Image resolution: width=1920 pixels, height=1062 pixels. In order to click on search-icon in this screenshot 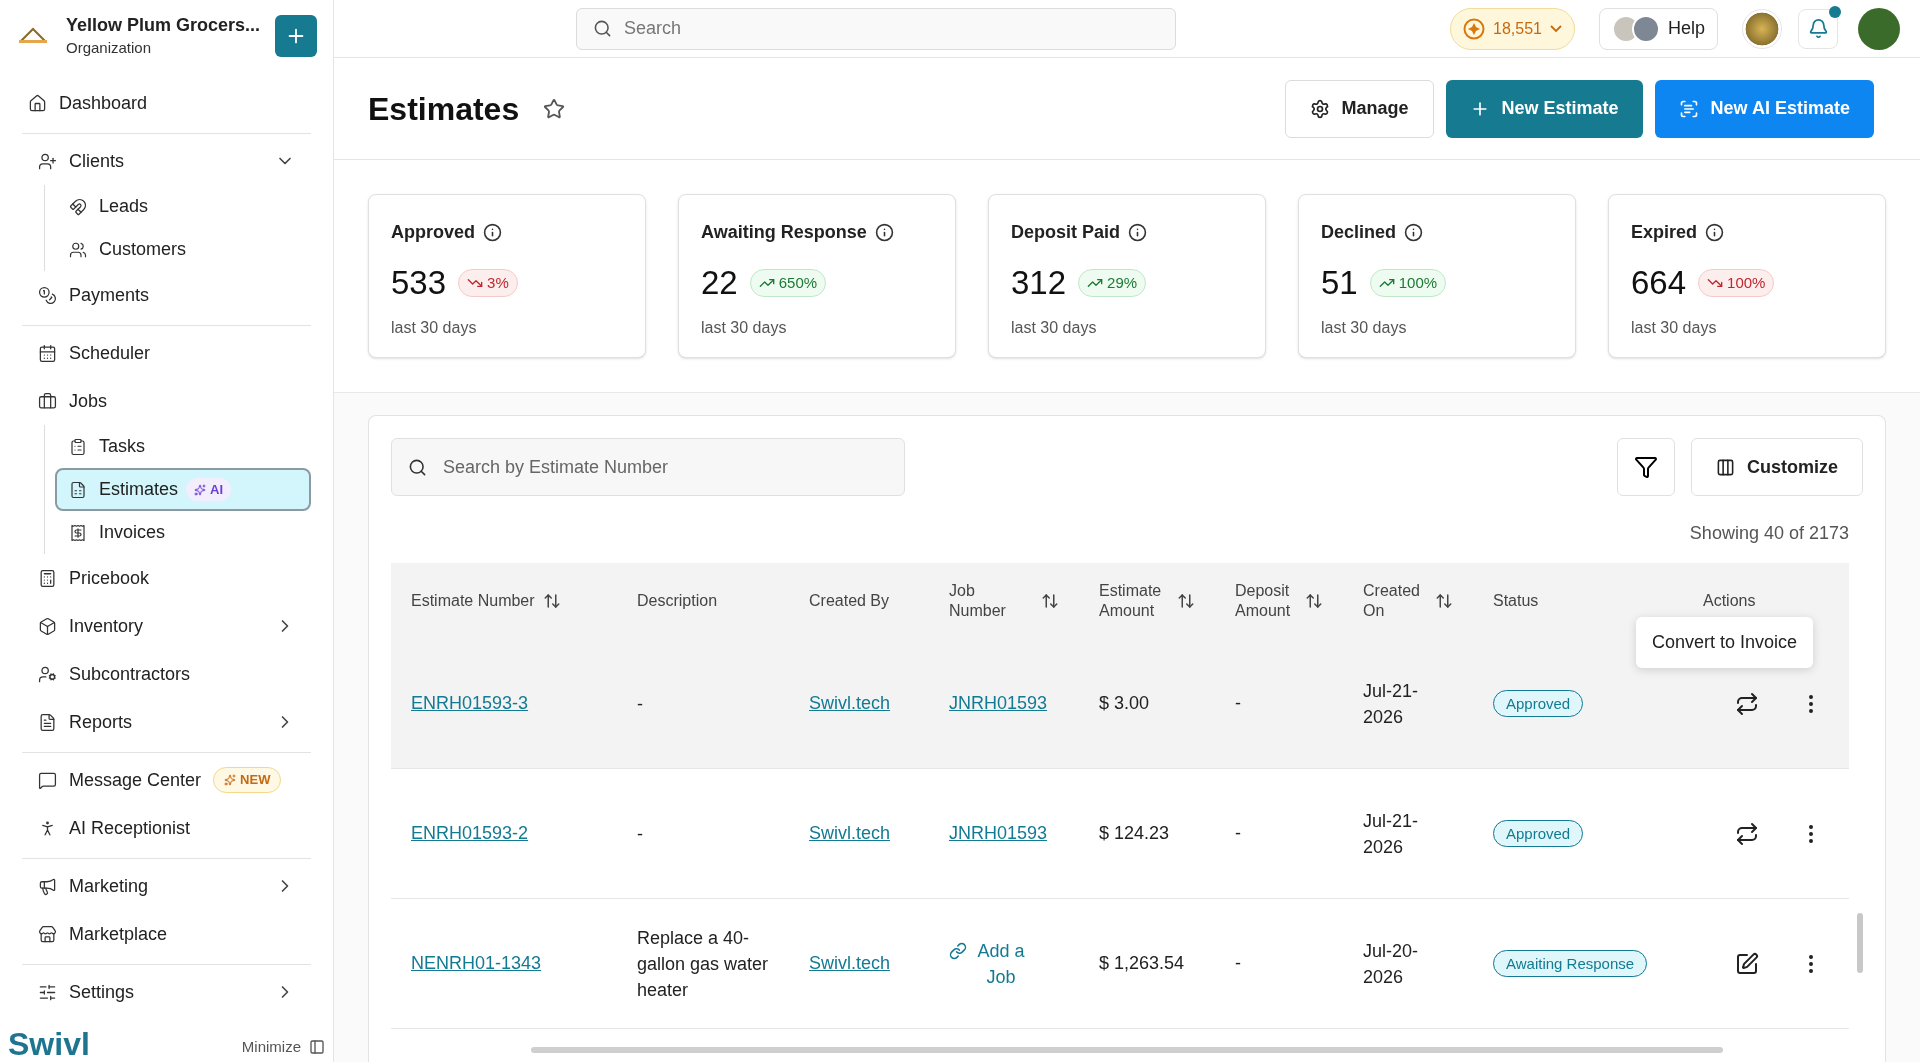, I will do `click(417, 467)`.